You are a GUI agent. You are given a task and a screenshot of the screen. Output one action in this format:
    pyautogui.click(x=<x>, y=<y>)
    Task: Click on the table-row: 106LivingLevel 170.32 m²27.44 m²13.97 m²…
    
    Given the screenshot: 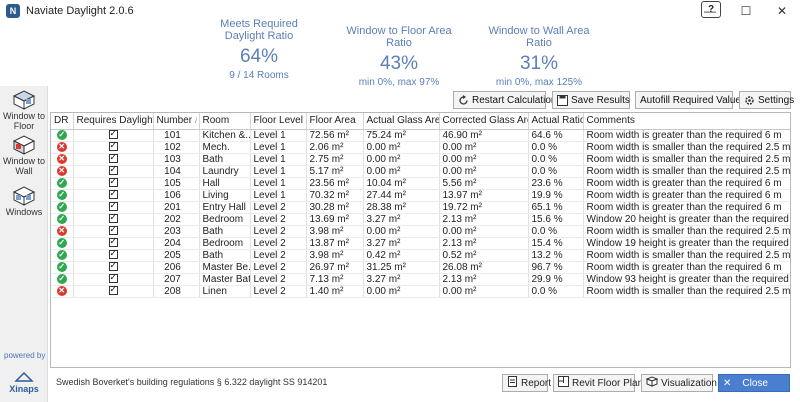 What is the action you would take?
    pyautogui.click(x=420, y=195)
    